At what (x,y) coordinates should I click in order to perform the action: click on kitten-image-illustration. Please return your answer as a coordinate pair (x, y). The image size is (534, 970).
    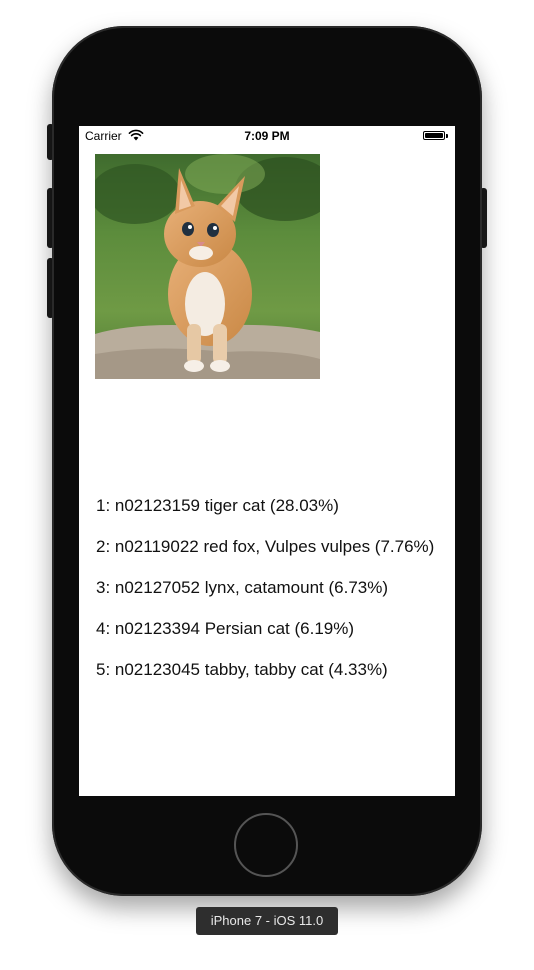
    Looking at the image, I should click on (207, 266).